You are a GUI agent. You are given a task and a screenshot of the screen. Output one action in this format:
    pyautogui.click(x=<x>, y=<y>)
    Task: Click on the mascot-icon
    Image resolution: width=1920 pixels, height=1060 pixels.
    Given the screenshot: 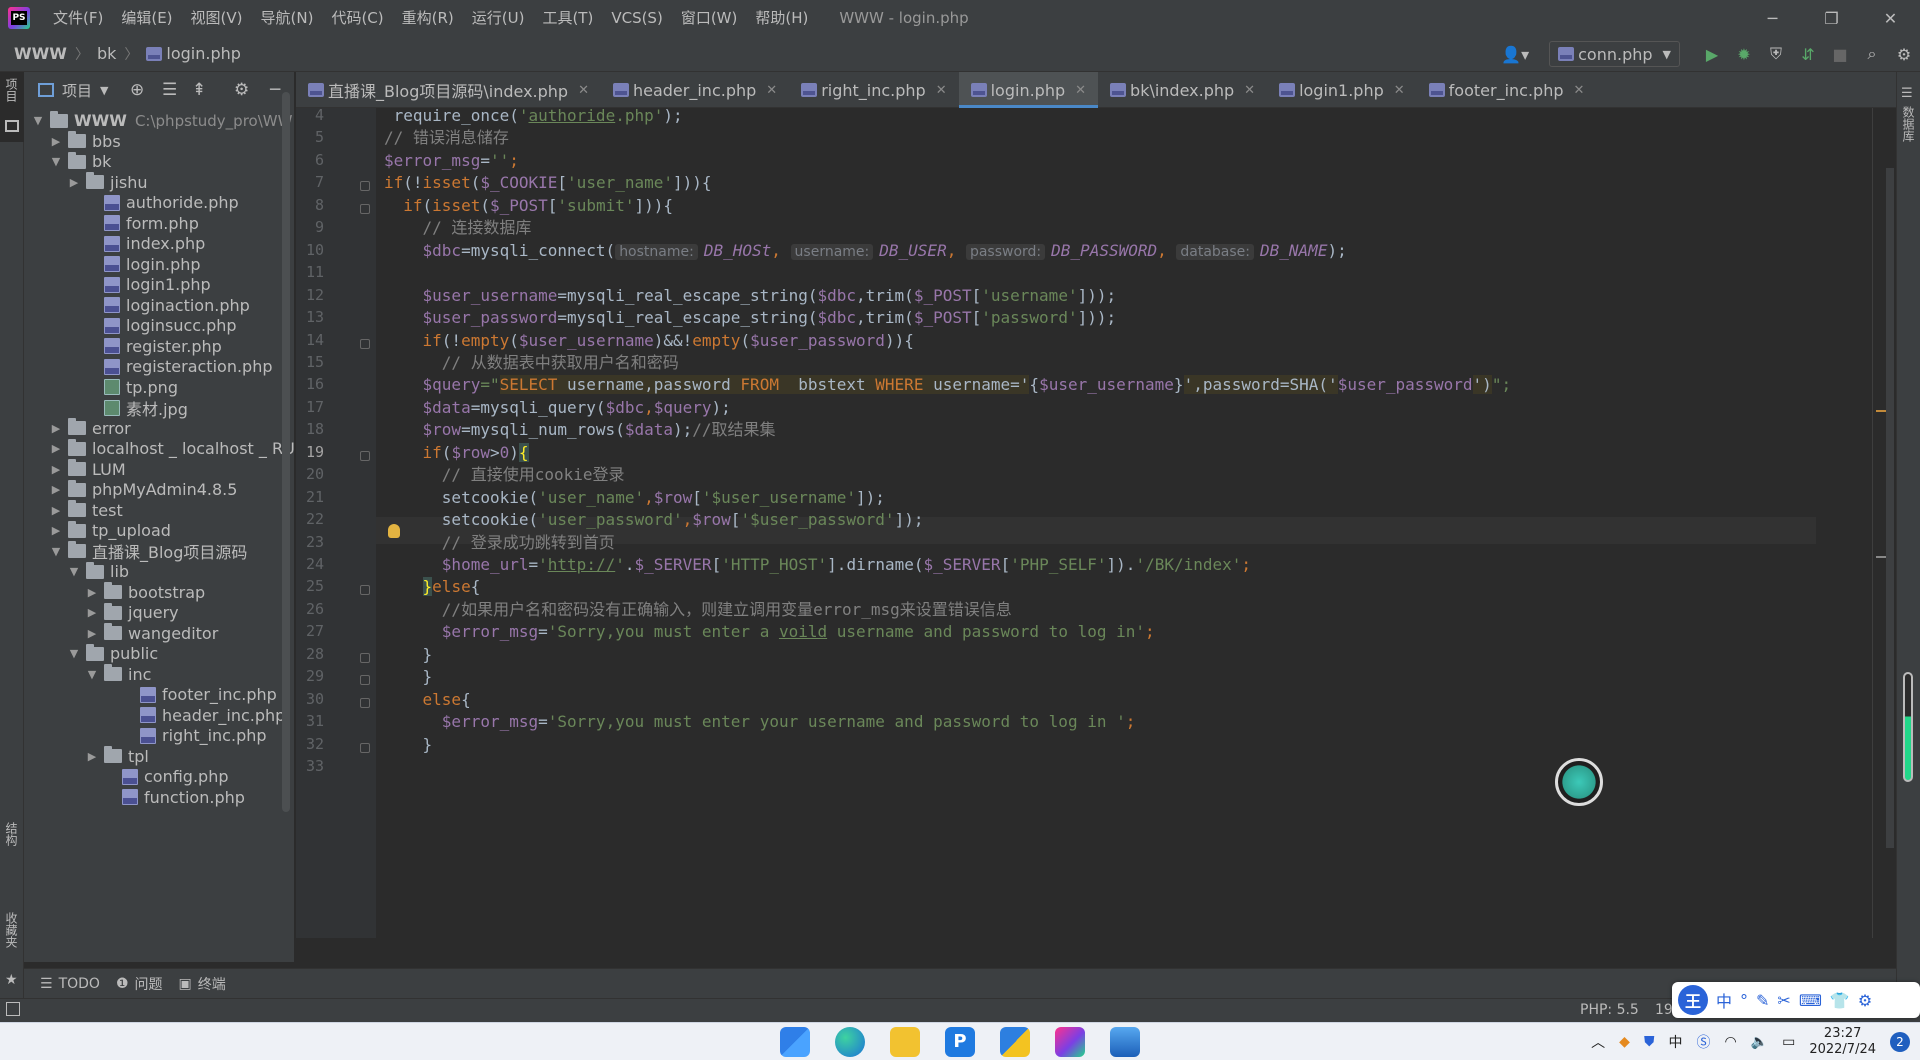 What is the action you would take?
    pyautogui.click(x=1579, y=782)
    